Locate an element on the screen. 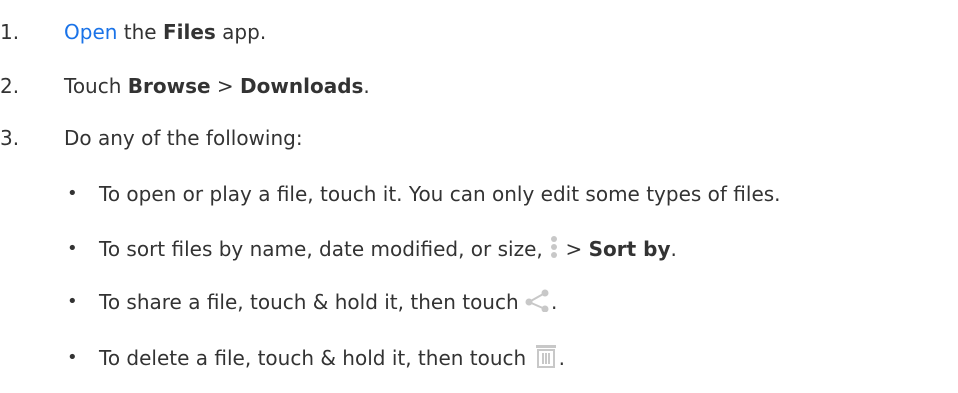 This screenshot has width=958, height=393. more-vert-icon is located at coordinates (554, 250).